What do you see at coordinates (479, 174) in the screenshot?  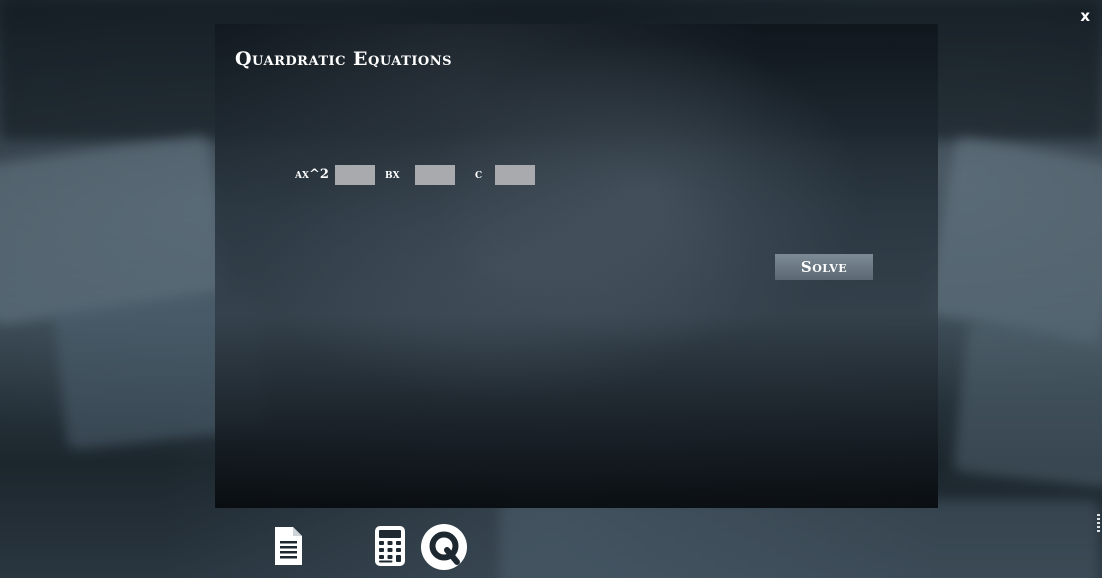 I see `coefficient-c-label: c` at bounding box center [479, 174].